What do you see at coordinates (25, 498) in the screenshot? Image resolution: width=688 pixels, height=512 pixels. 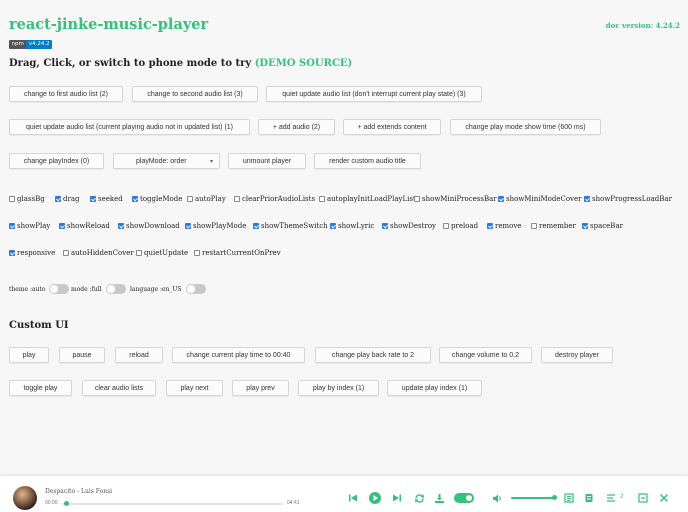 I see `album-cover` at bounding box center [25, 498].